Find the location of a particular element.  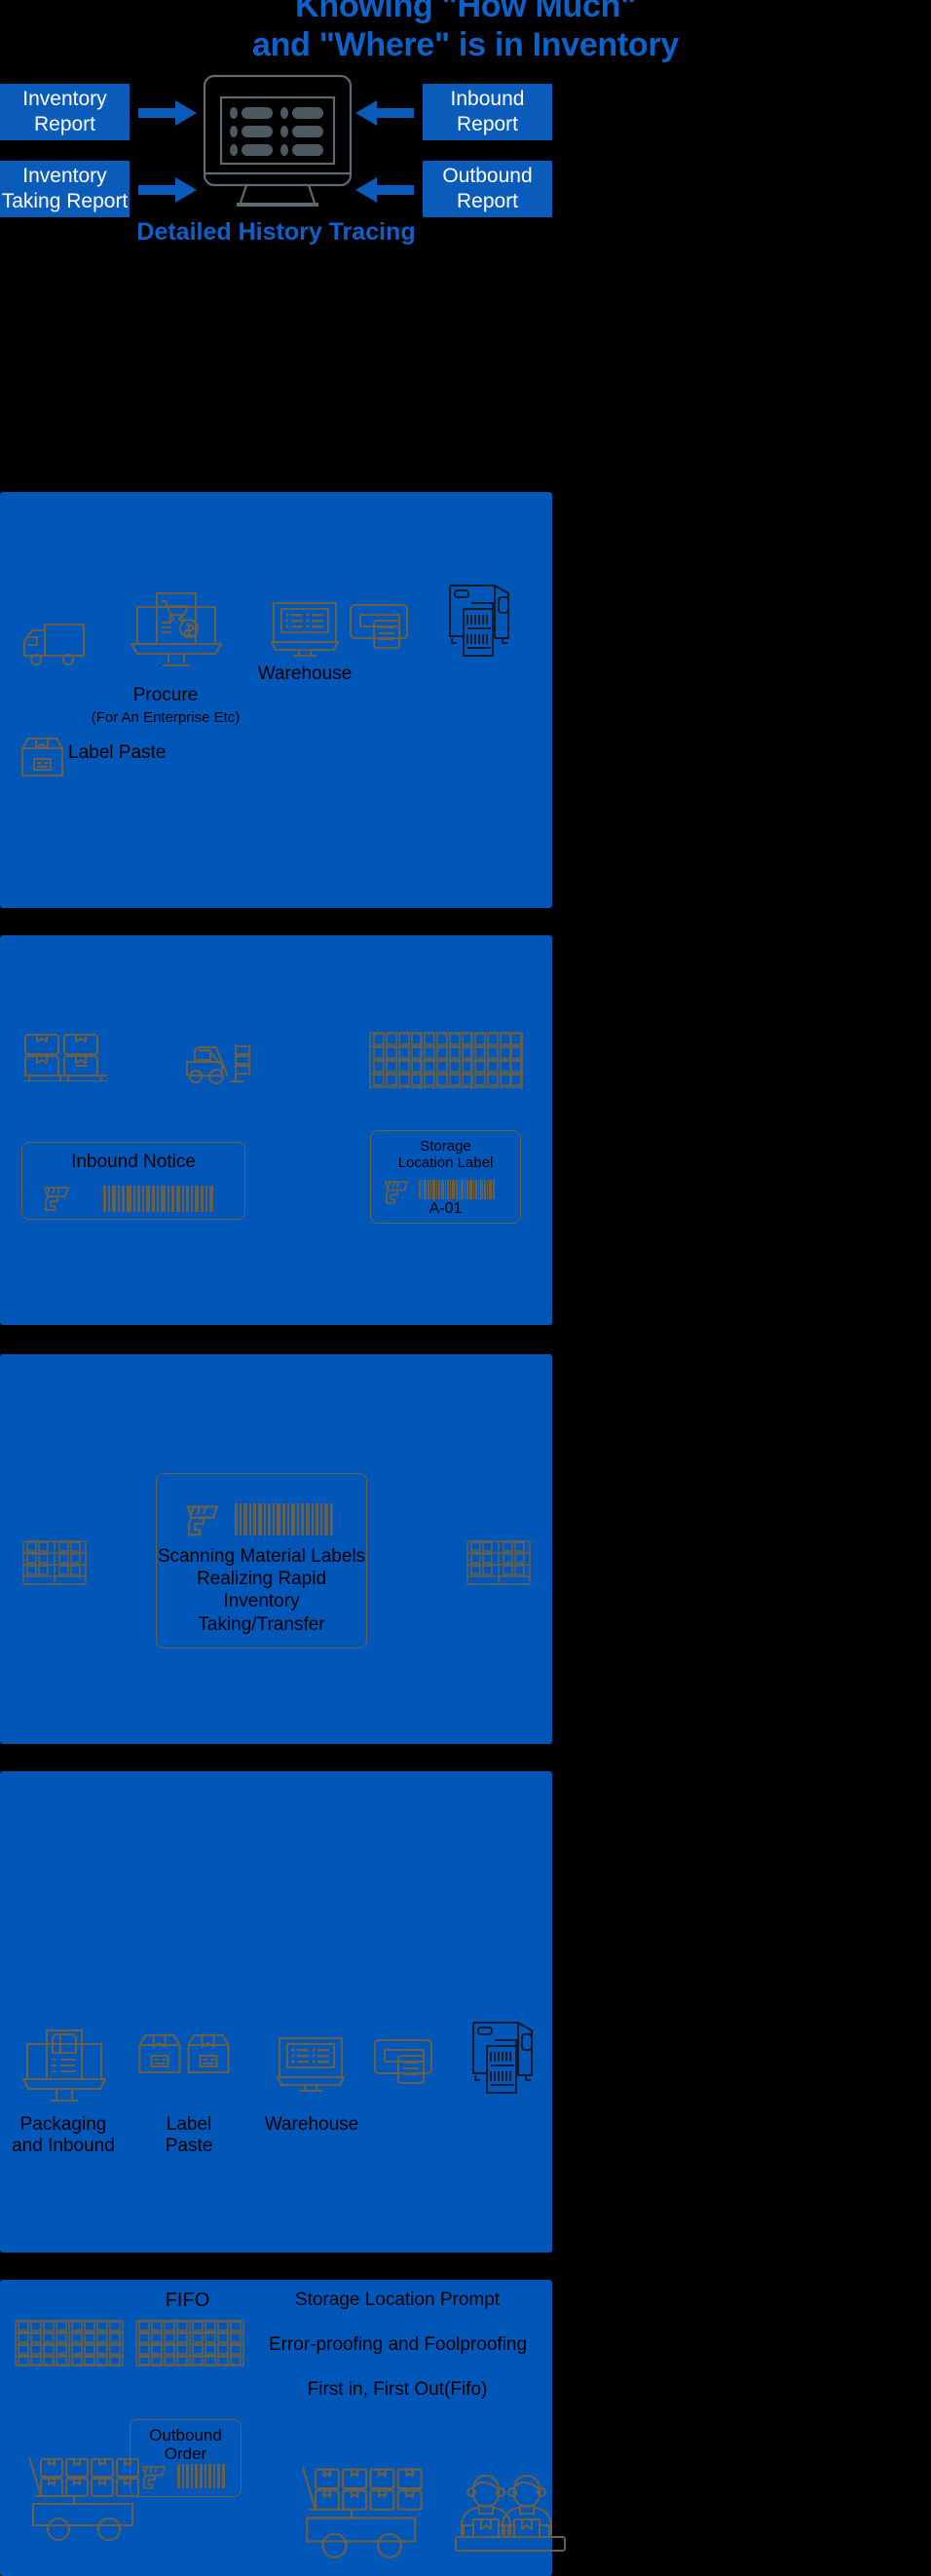

inbound-notice-title: Inbound Notice is located at coordinates (133, 1162).